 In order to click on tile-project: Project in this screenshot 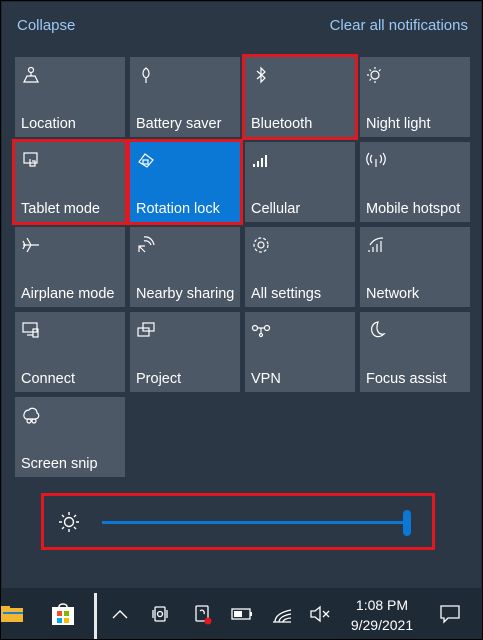, I will do `click(185, 352)`.